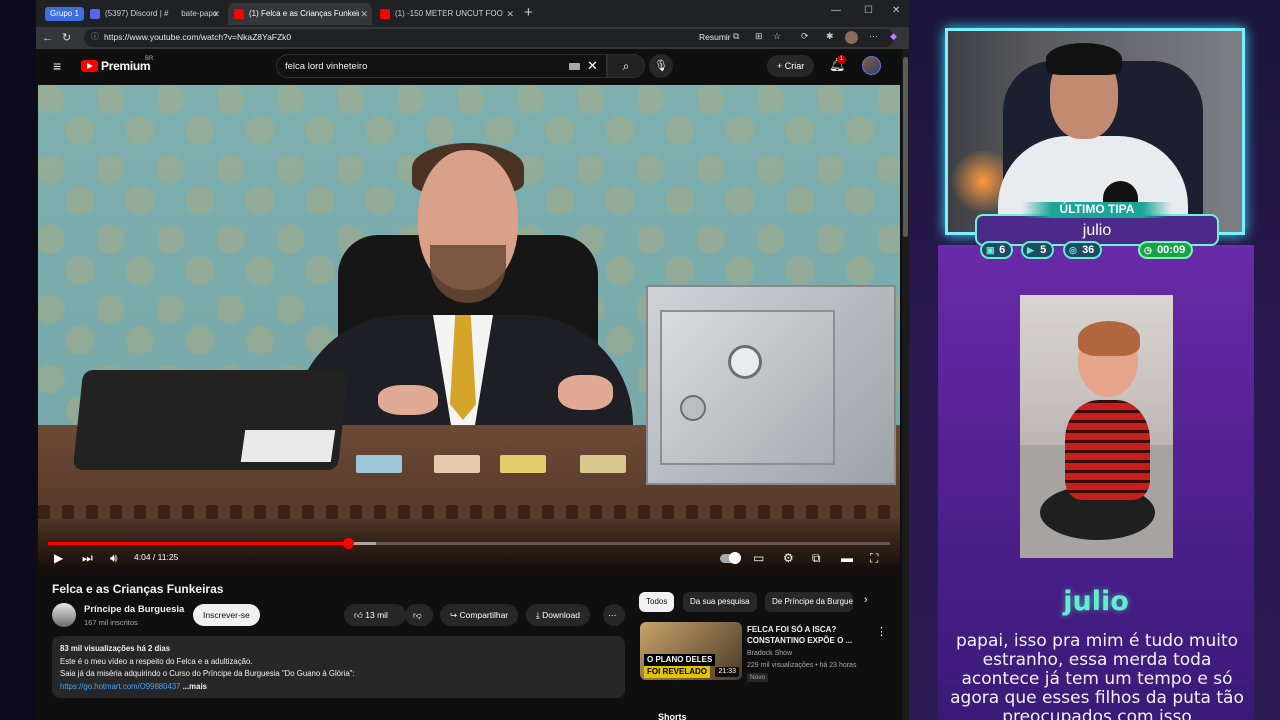 This screenshot has height=720, width=1280. Describe the element at coordinates (64, 14) in the screenshot. I see `tab-group-chip: Grupo 1` at that location.